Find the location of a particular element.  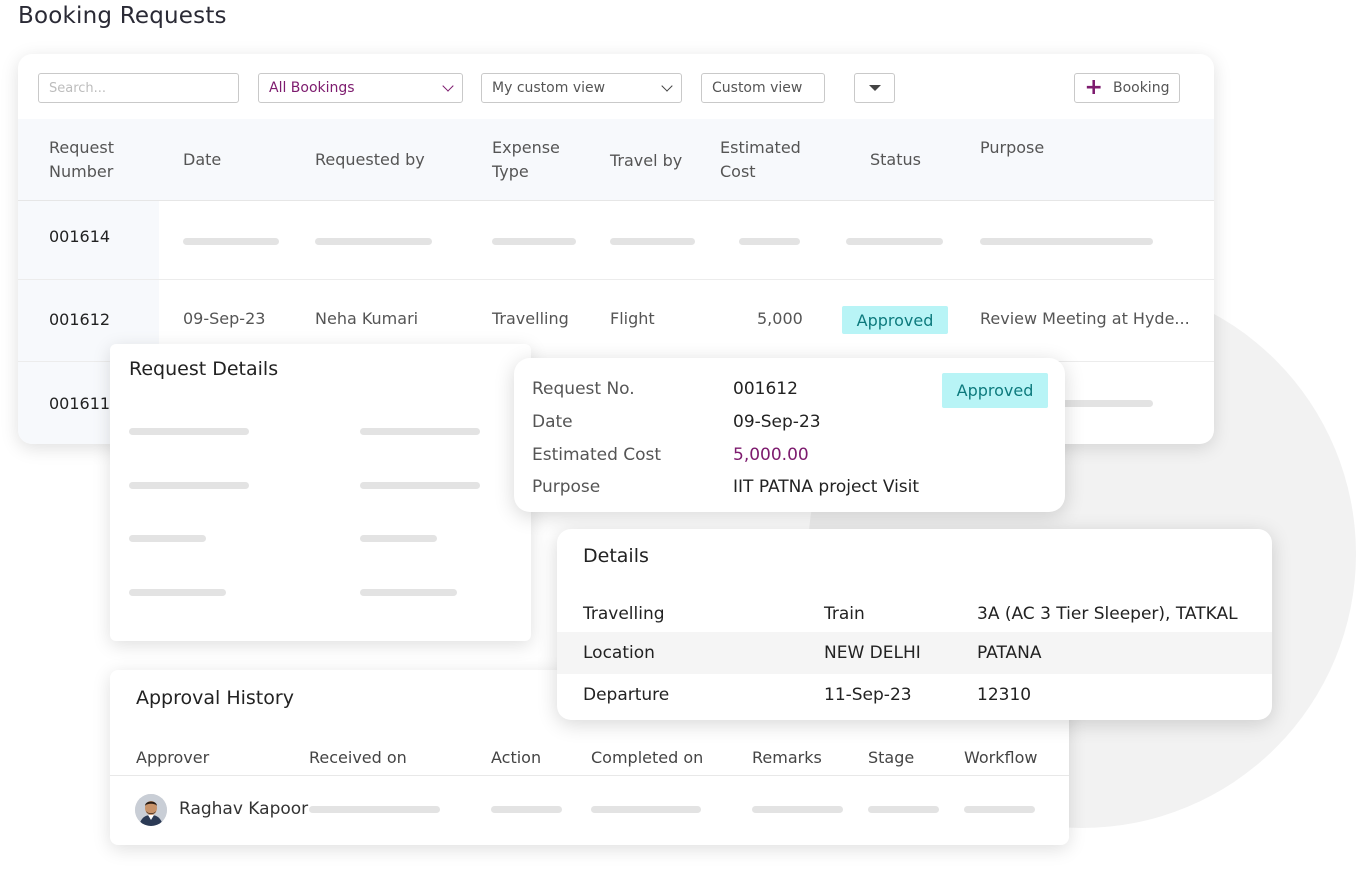

table-row: 001614 is located at coordinates (616, 240).